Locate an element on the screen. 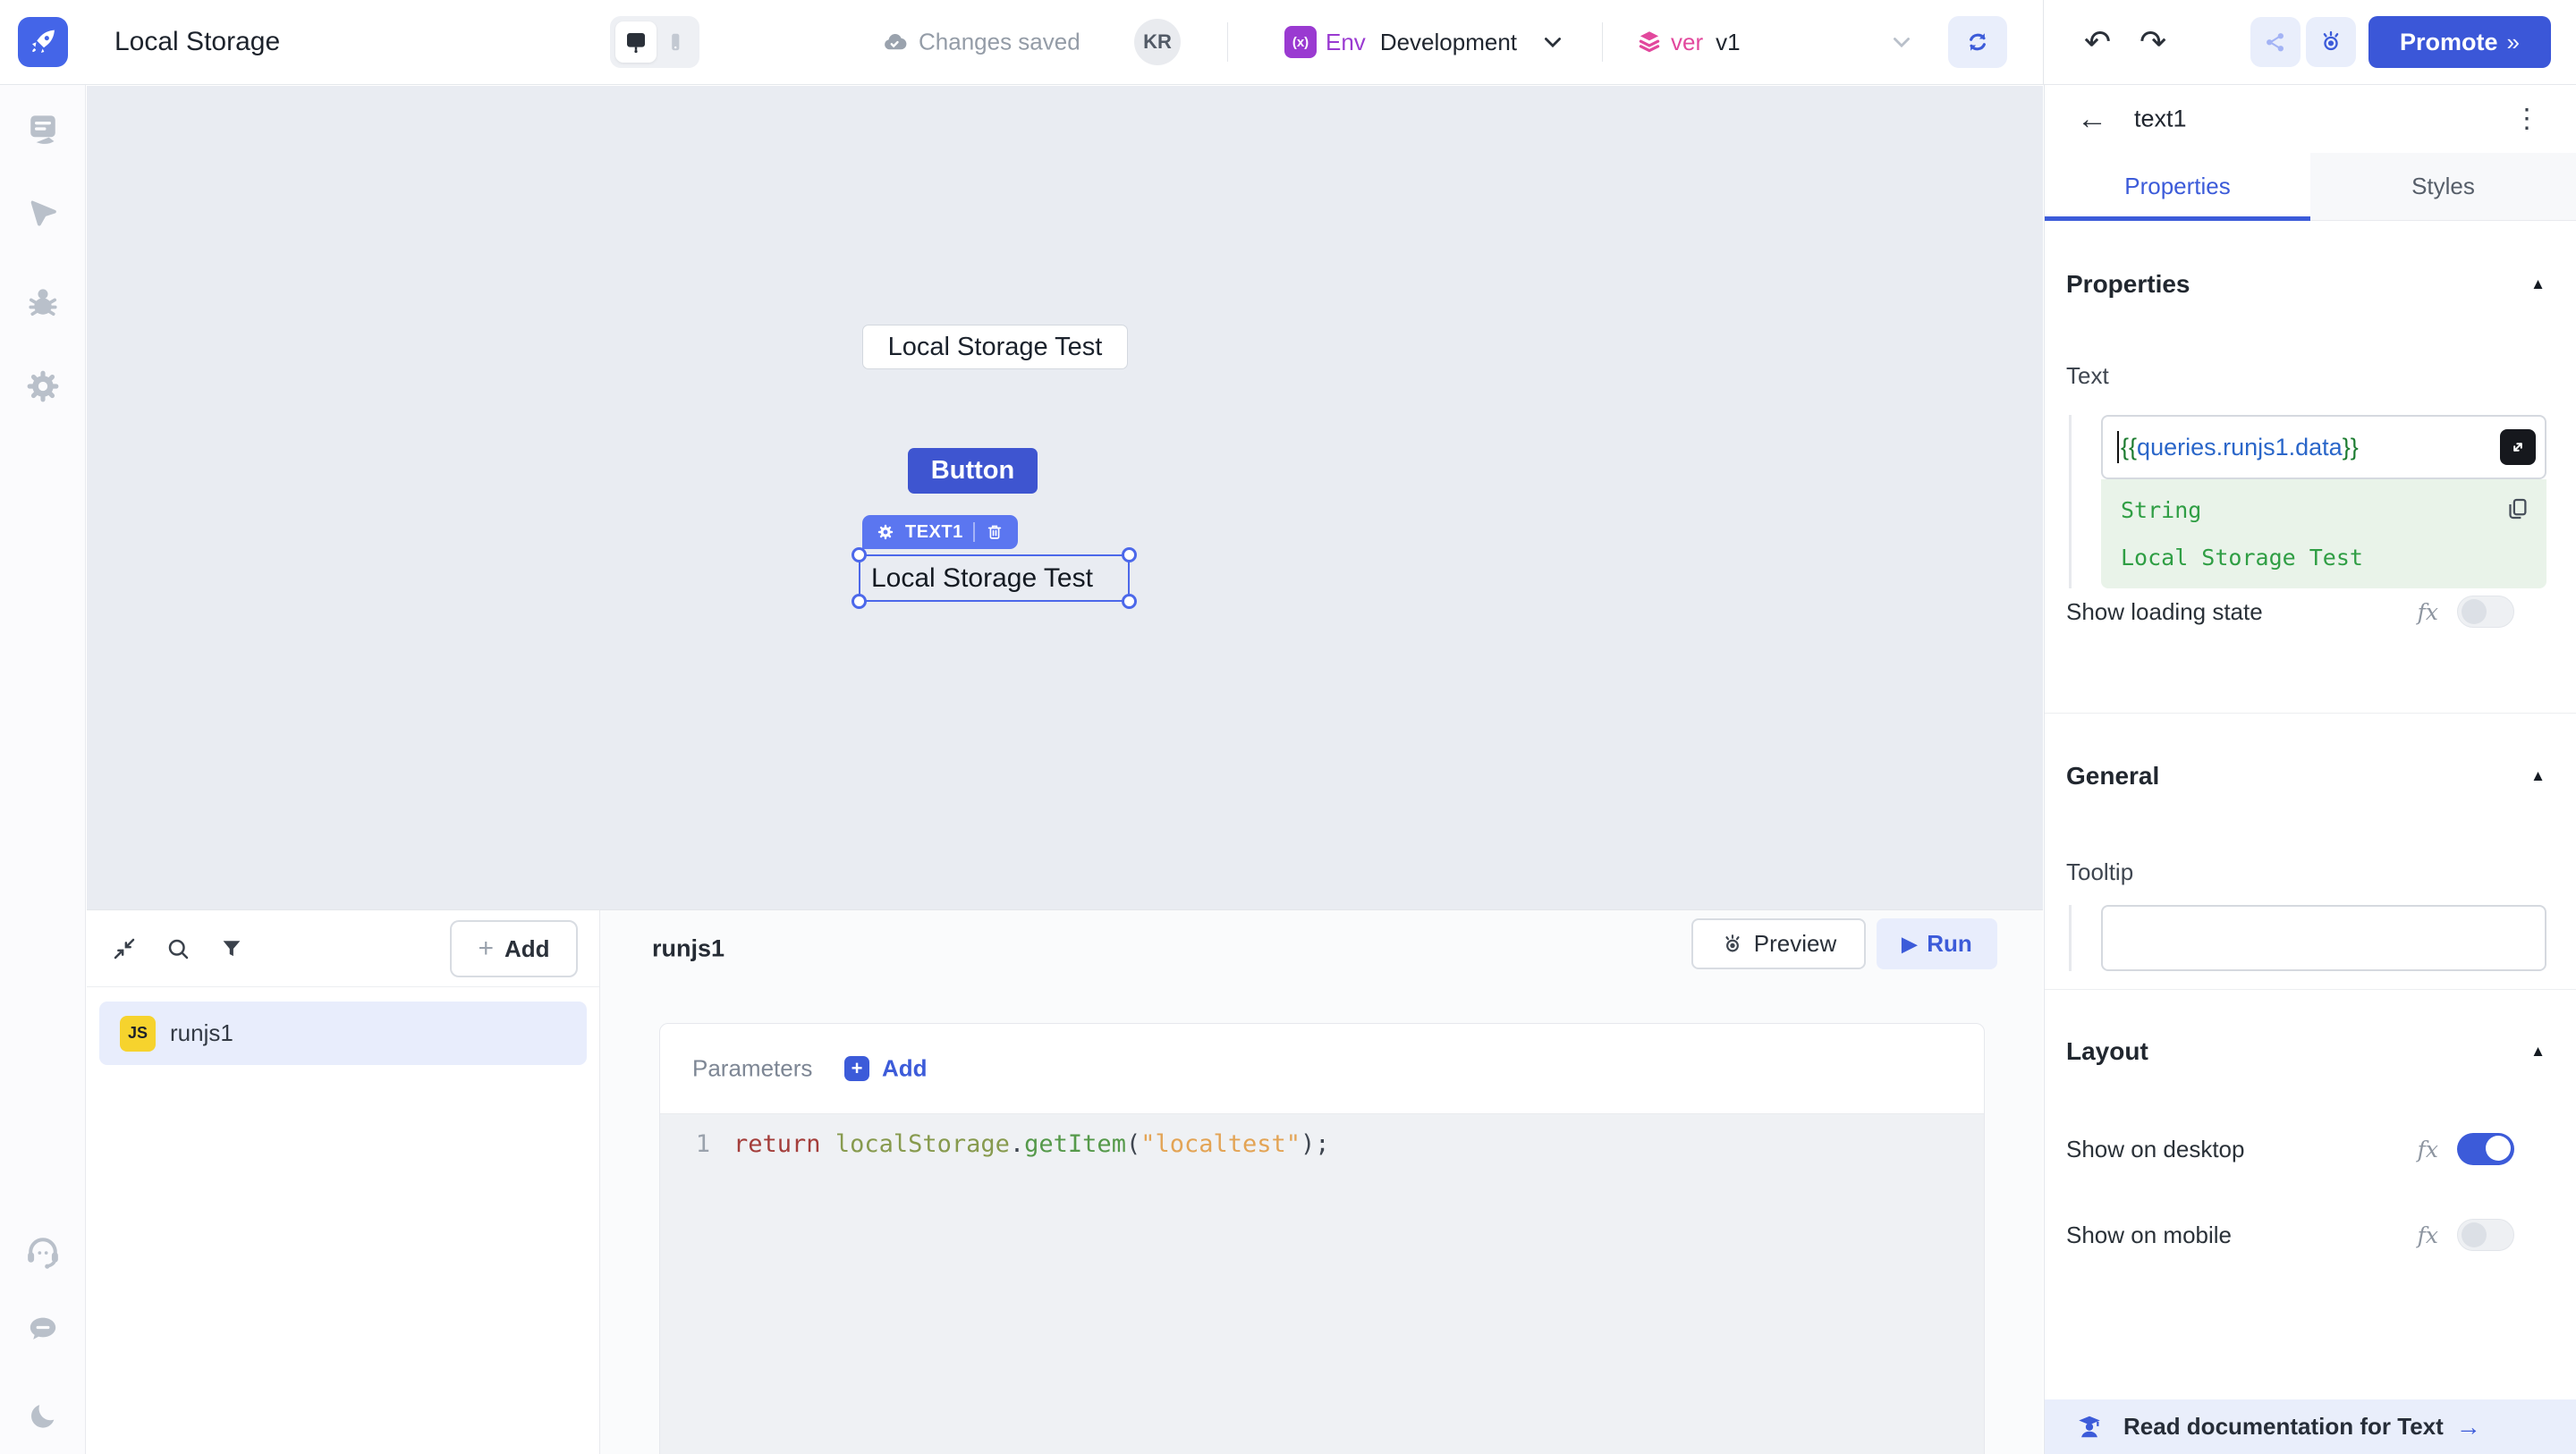 This screenshot has height=1454, width=2576. version-selector: ver v1 is located at coordinates (1688, 42).